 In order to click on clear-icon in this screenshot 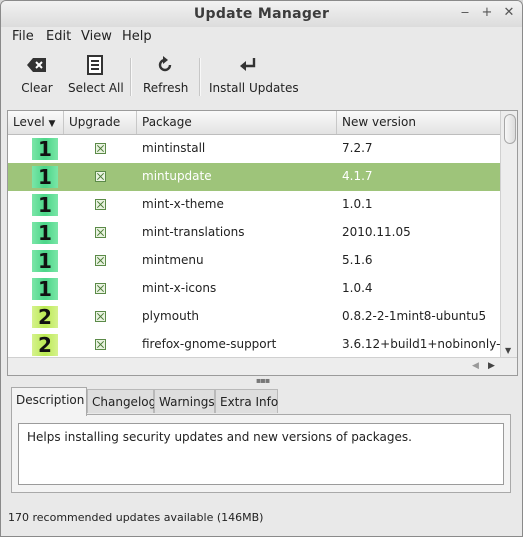, I will do `click(37, 65)`.